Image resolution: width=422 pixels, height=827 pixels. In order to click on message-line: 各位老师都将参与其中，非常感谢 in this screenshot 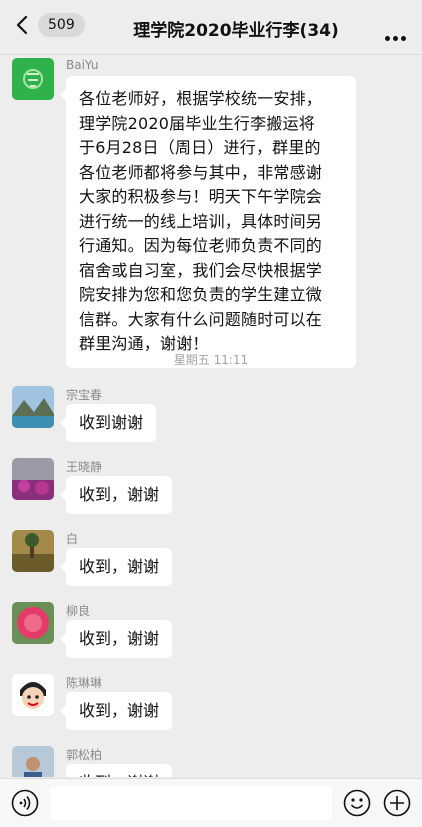, I will do `click(201, 172)`.